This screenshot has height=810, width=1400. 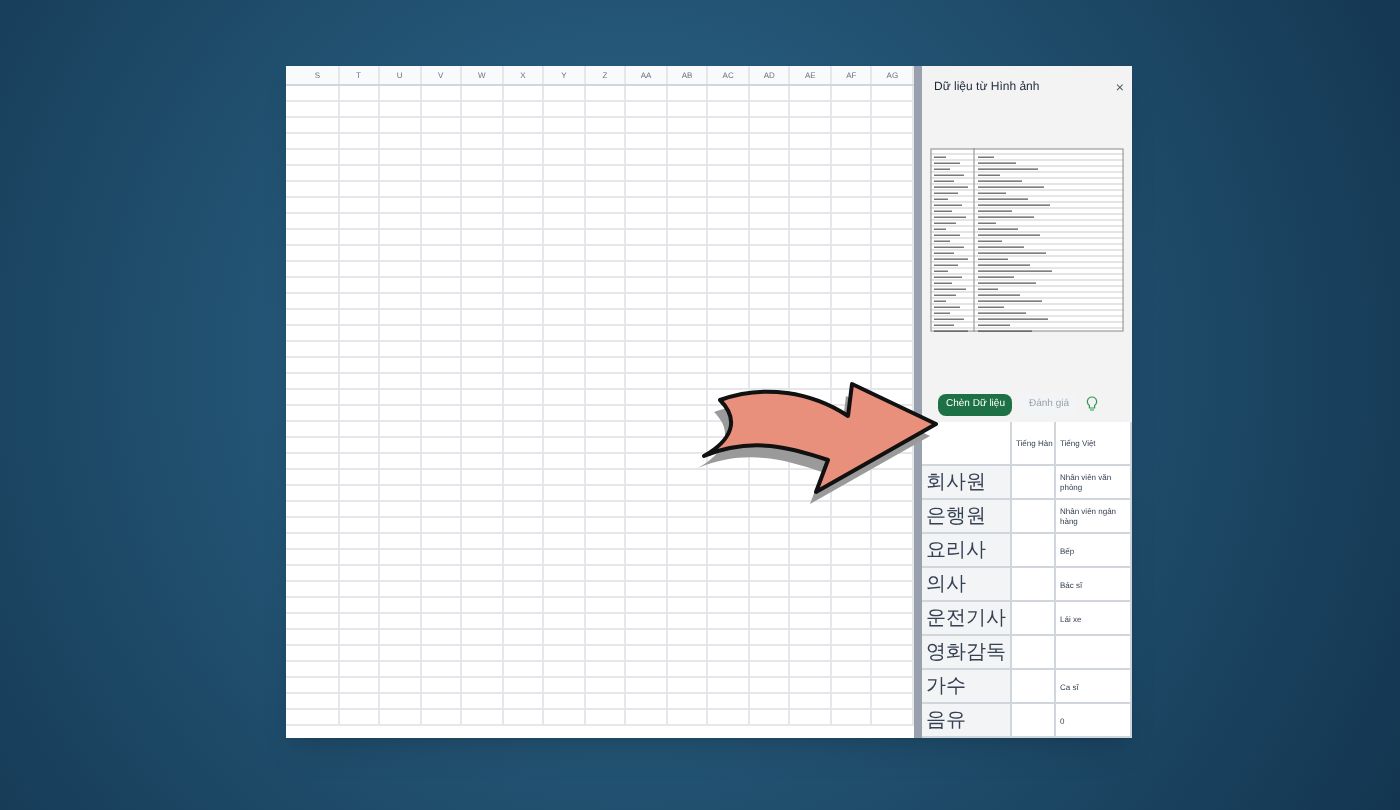 What do you see at coordinates (956, 483) in the screenshot?
I see `table-cell-text: 회사원` at bounding box center [956, 483].